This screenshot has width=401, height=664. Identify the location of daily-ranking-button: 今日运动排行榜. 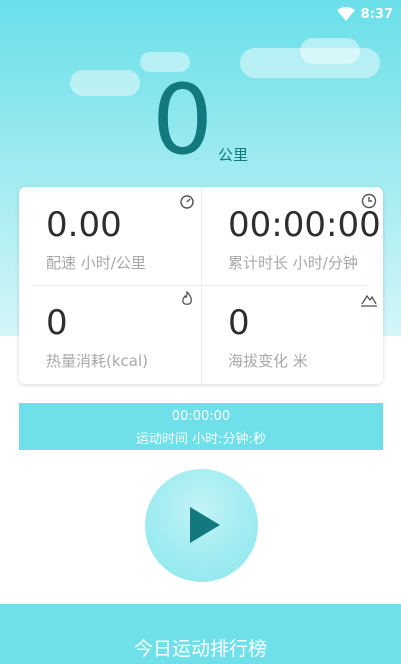
(200, 634).